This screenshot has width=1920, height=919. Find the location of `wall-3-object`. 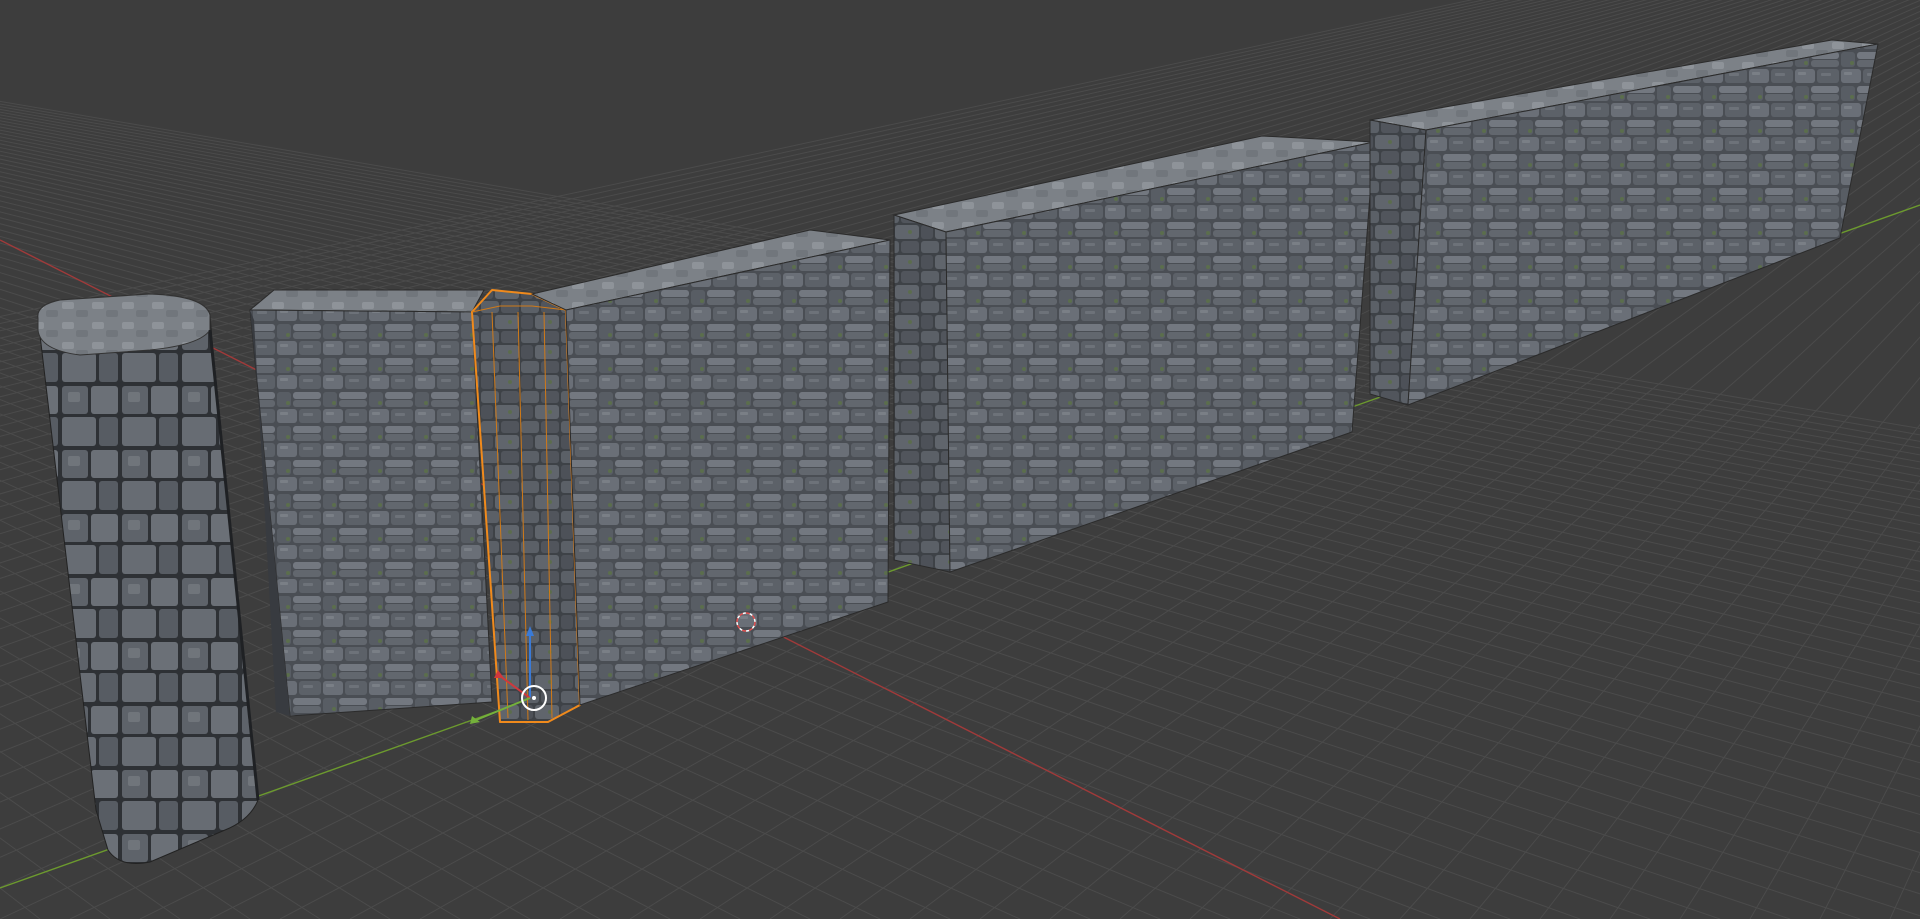

wall-3-object is located at coordinates (1624, 222).